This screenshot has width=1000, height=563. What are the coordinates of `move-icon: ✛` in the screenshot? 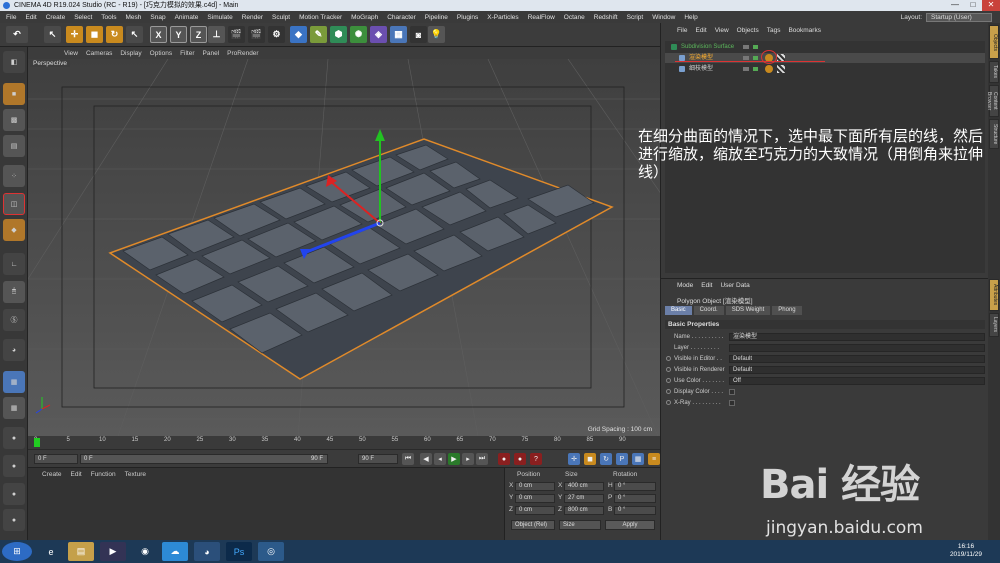 It's located at (74, 34).